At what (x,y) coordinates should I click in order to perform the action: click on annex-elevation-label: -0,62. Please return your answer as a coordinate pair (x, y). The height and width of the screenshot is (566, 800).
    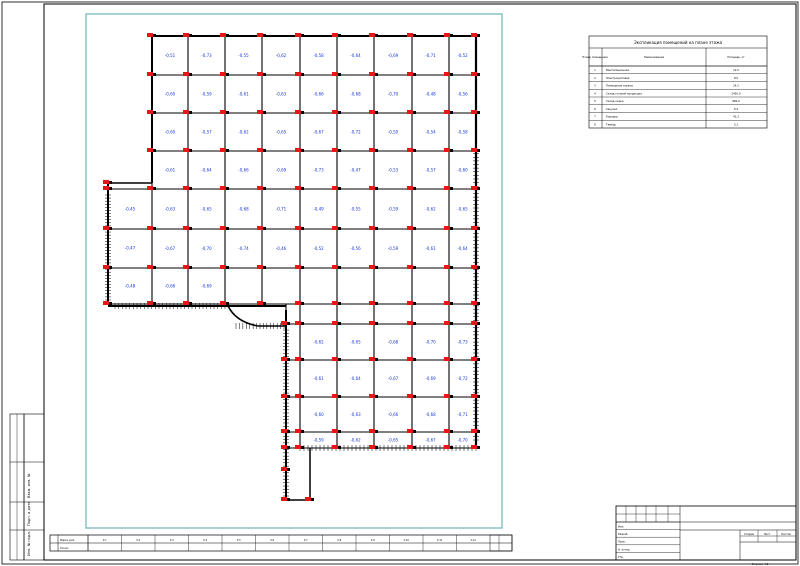
    Looking at the image, I should click on (355, 440).